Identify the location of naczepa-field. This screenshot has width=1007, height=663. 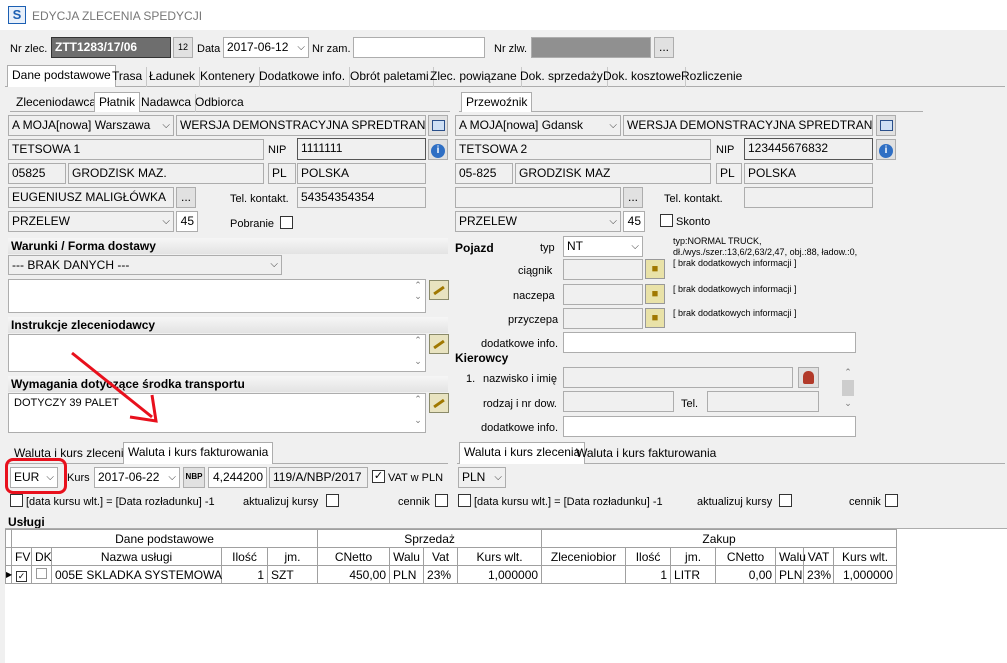
(603, 294).